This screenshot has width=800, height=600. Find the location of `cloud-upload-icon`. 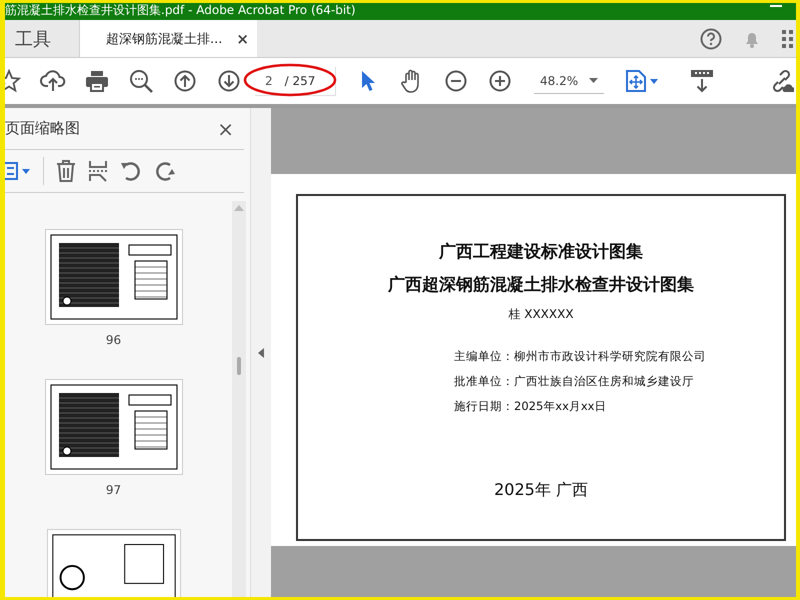

cloud-upload-icon is located at coordinates (53, 81).